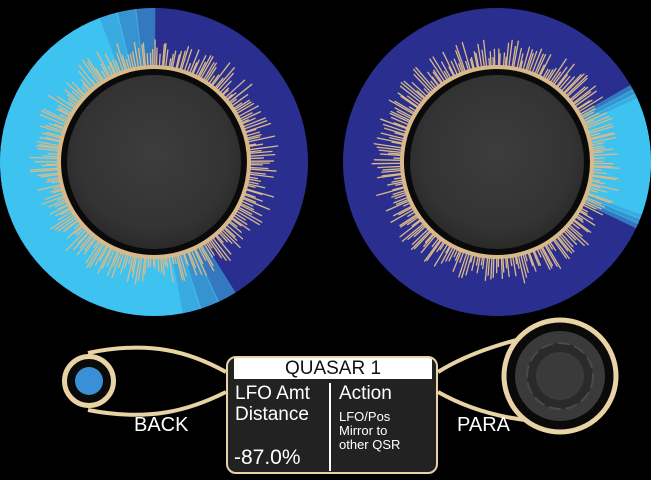 The image size is (651, 480). Describe the element at coordinates (483, 425) in the screenshot. I see `para-label: PARA` at that location.